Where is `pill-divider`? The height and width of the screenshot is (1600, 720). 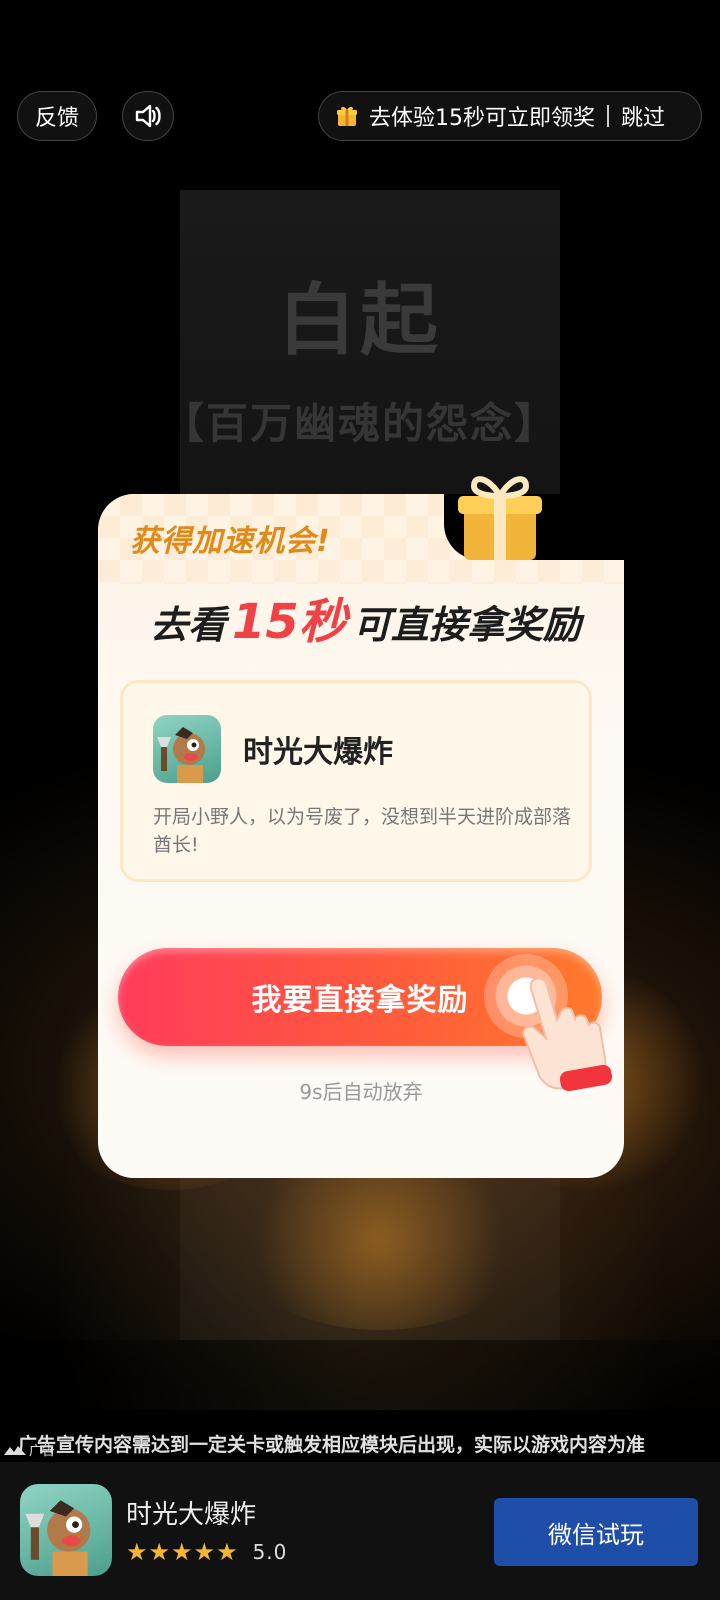 pill-divider is located at coordinates (608, 116).